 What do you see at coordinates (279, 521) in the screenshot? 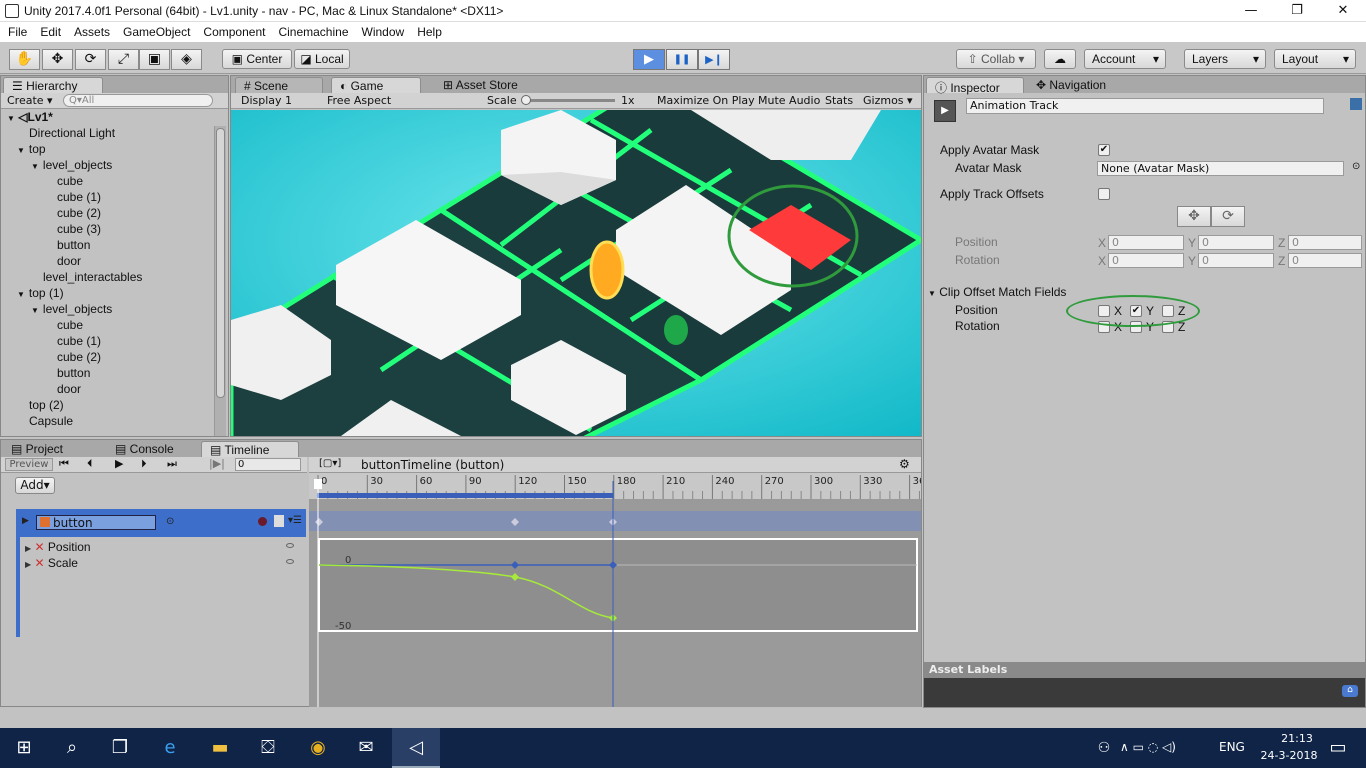
I see `mute-track-icon` at bounding box center [279, 521].